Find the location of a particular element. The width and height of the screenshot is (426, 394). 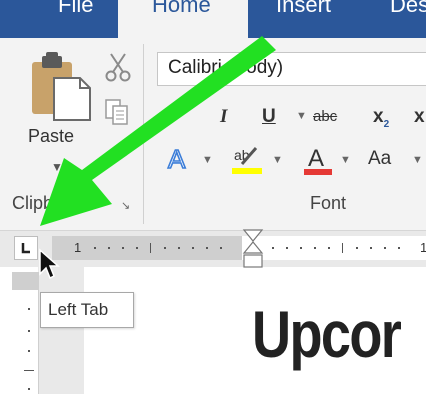

group-divider is located at coordinates (143, 134).